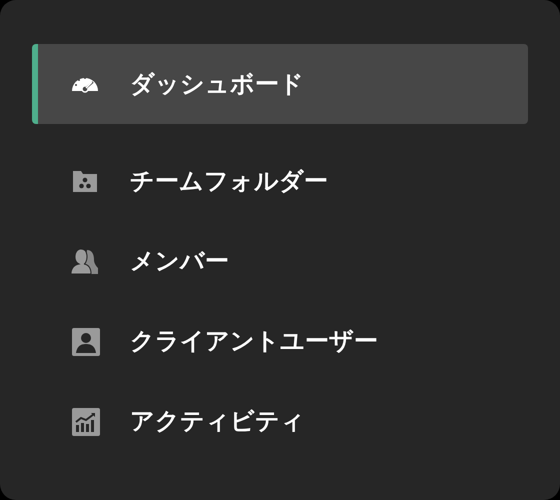 The image size is (560, 500). Describe the element at coordinates (85, 421) in the screenshot. I see `chart-icon` at that location.